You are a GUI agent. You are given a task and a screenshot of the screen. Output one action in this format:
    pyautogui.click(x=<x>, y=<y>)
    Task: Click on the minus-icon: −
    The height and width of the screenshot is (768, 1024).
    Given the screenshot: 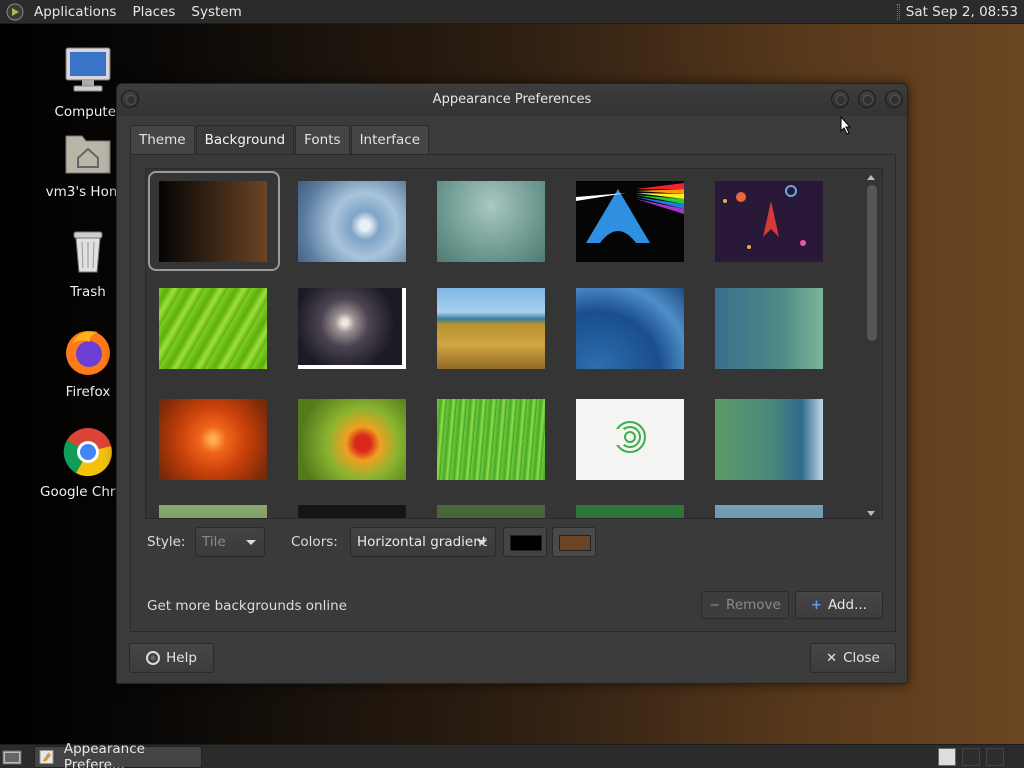 What is the action you would take?
    pyautogui.click(x=715, y=605)
    